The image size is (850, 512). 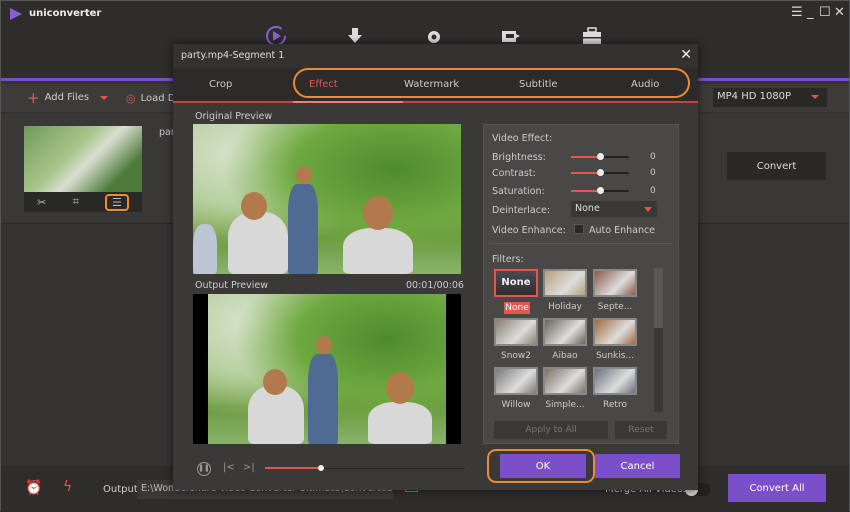 I want to click on filter-thumb-none: None, so click(x=516, y=283).